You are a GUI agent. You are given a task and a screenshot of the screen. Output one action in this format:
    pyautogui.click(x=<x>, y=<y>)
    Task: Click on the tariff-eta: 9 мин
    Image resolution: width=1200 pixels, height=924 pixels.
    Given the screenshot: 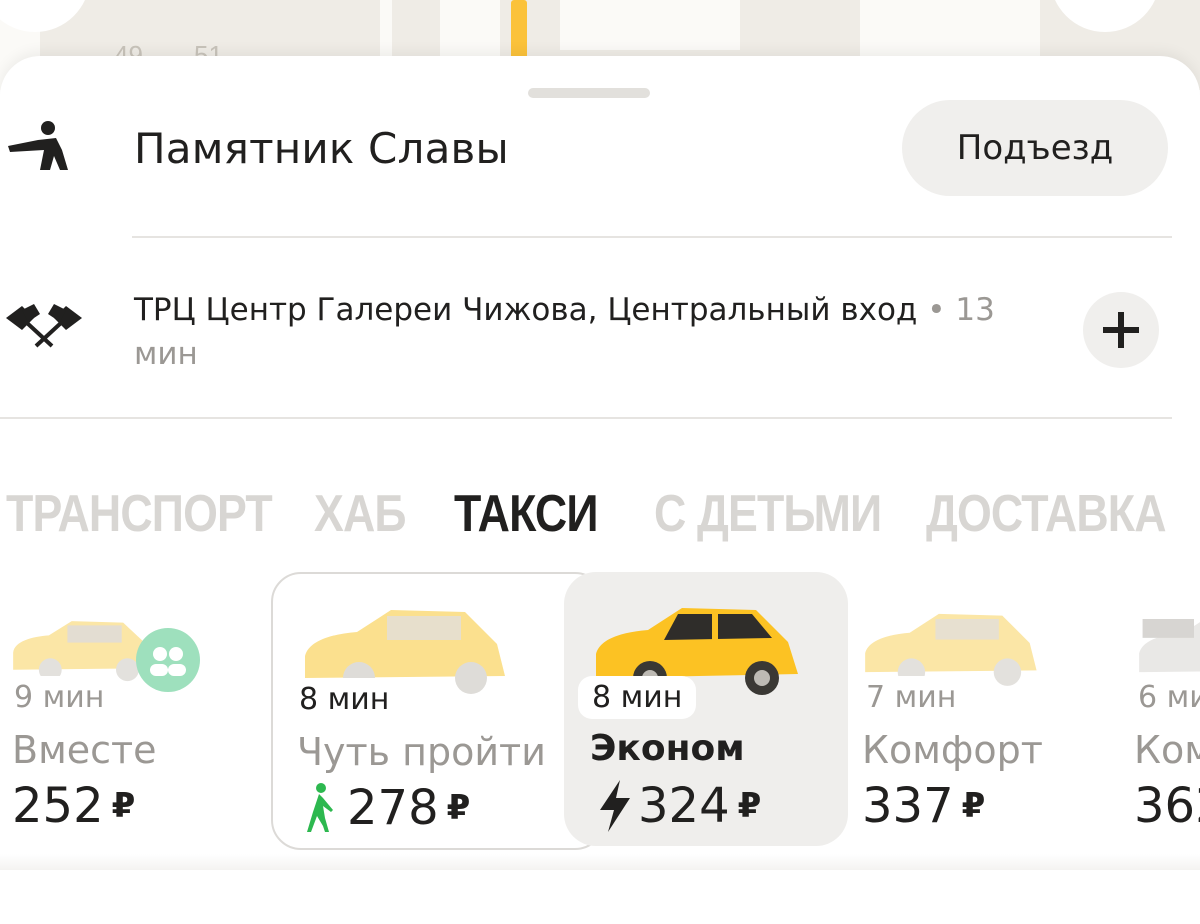 What is the action you would take?
    pyautogui.click(x=59, y=697)
    